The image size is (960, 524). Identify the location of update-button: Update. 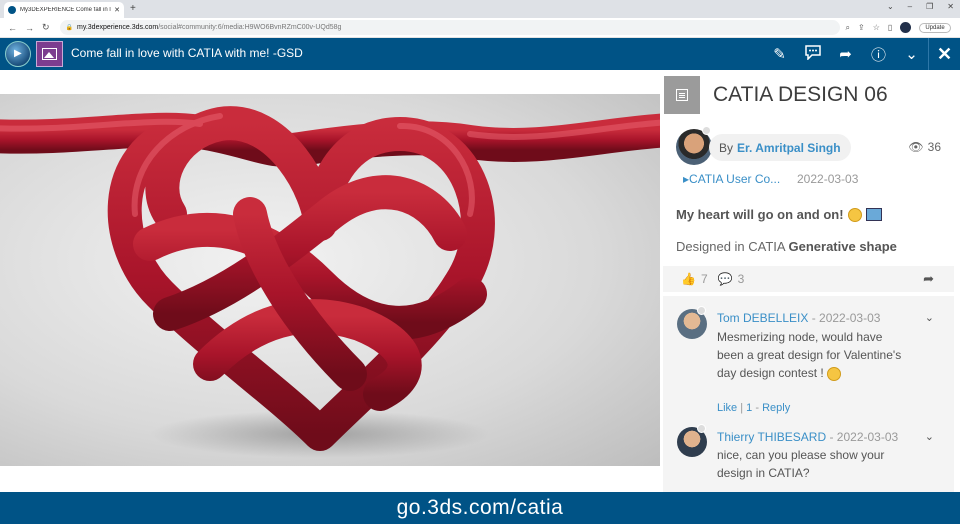
(935, 27).